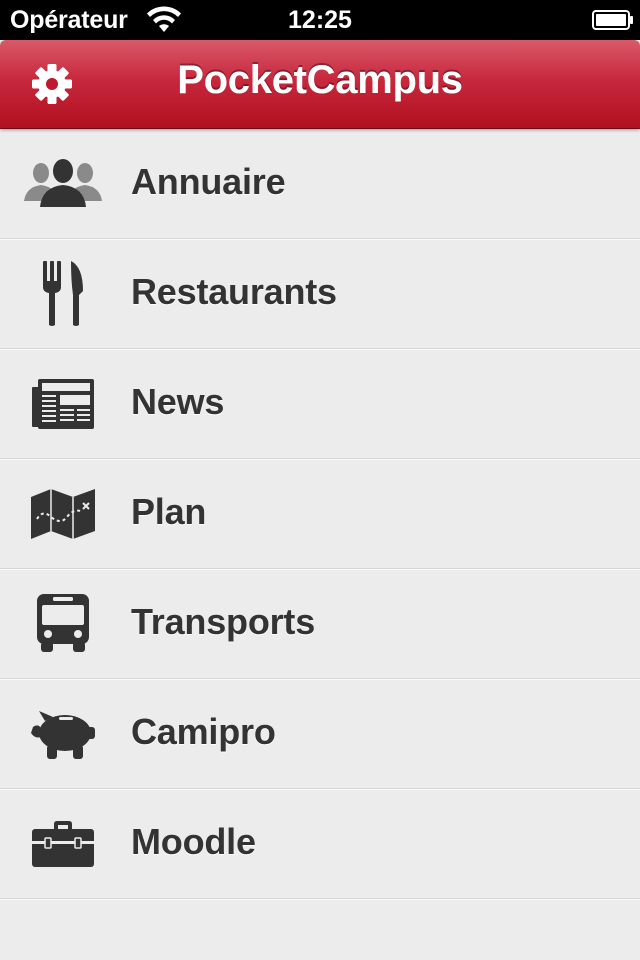 The width and height of the screenshot is (640, 960). I want to click on menu-item-restaurants: Restaurants, so click(320, 294).